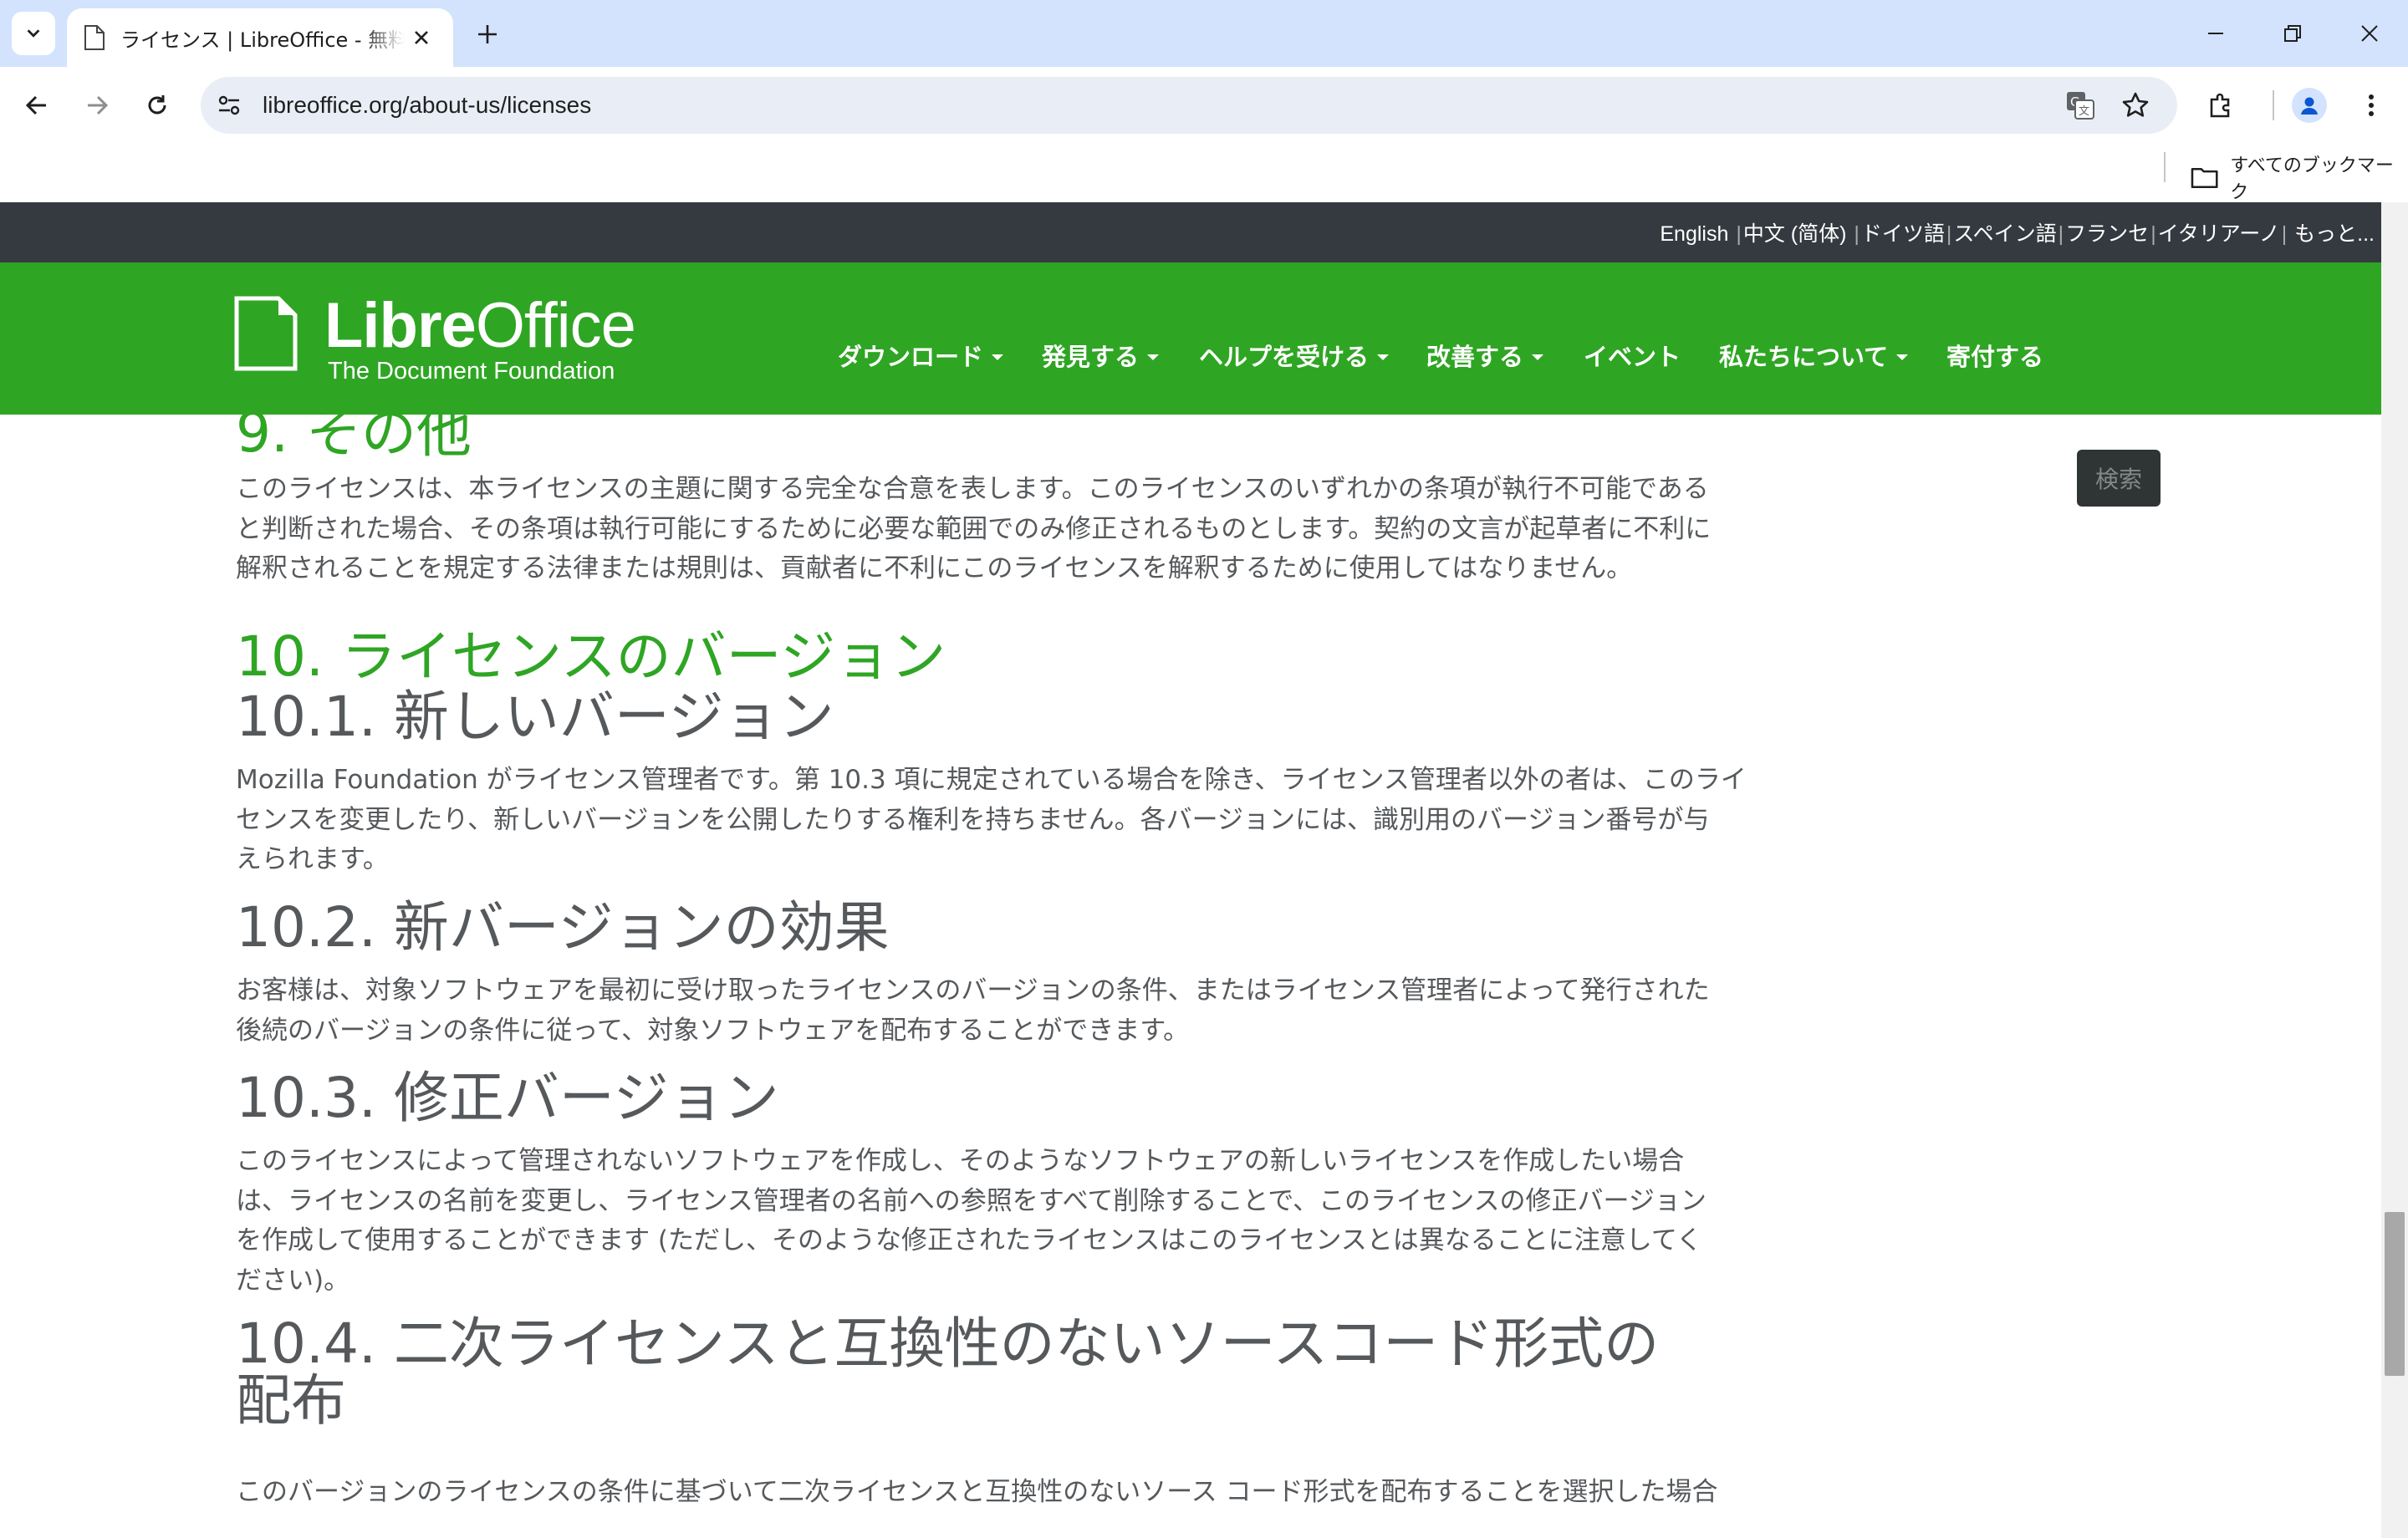  I want to click on logo-text: LibreOffice The Document Foundation, so click(480, 340).